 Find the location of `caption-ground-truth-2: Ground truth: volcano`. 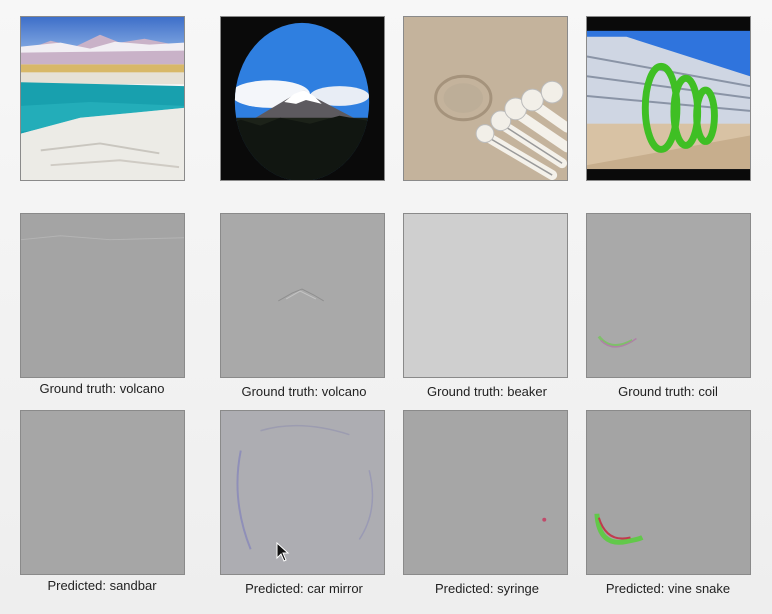

caption-ground-truth-2: Ground truth: volcano is located at coordinates (304, 391).